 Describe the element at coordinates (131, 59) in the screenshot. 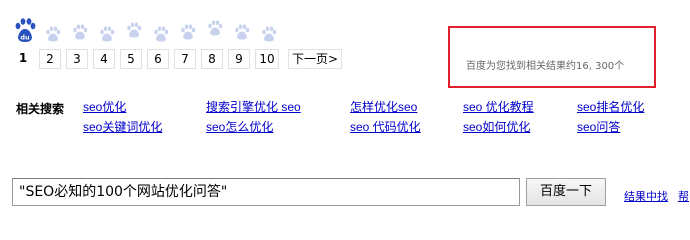

I see `page-link-5: 5` at that location.